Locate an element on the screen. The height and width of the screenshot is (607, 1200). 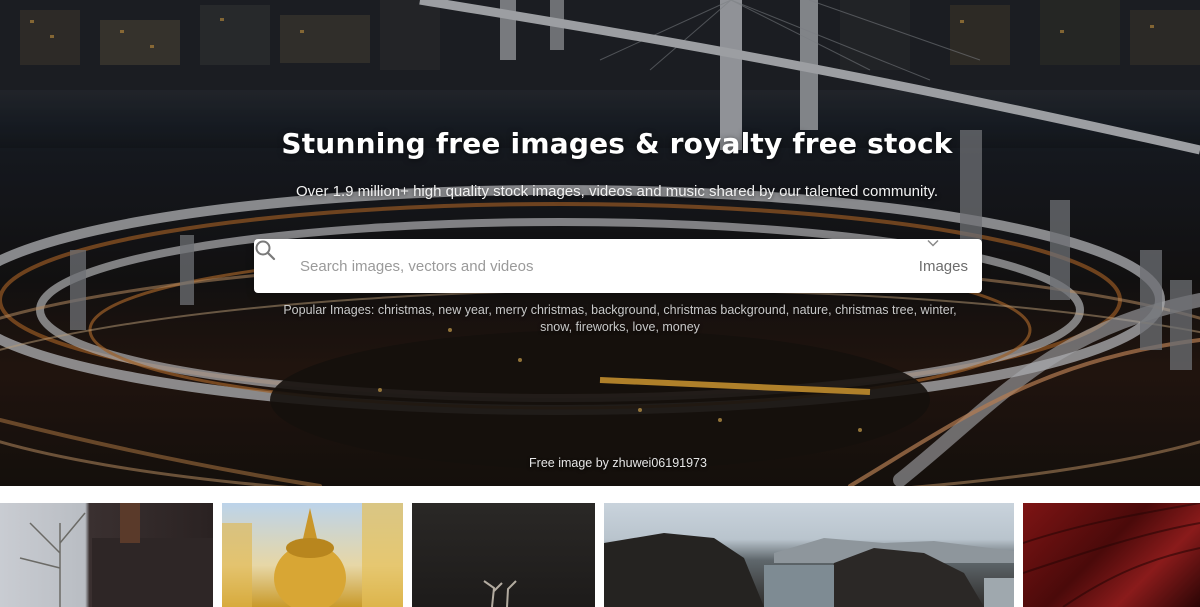
popular-tag-link: christmas background is located at coordinates (724, 310).